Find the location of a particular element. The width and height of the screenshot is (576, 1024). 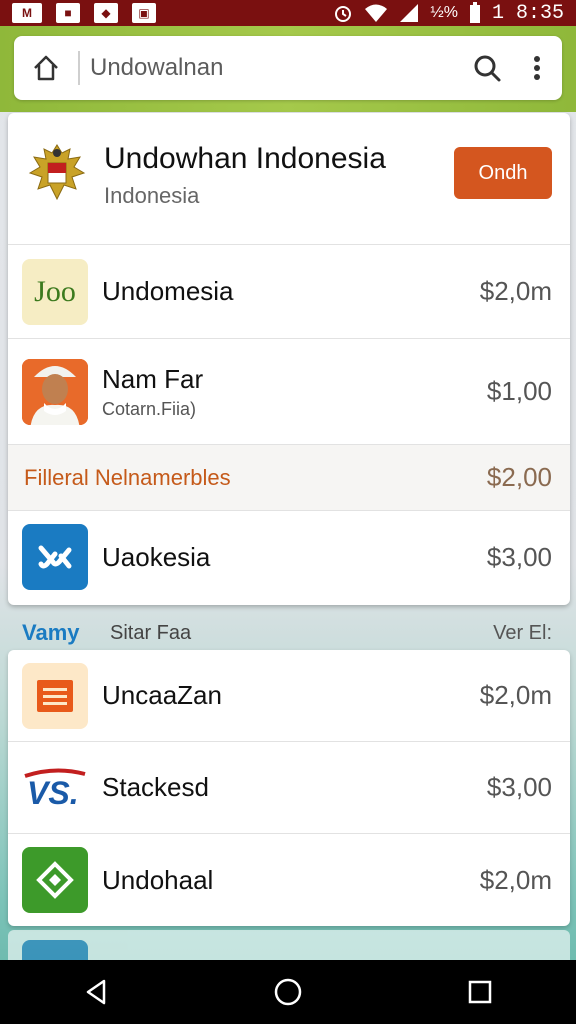

diamond-app-icon is located at coordinates (55, 880).